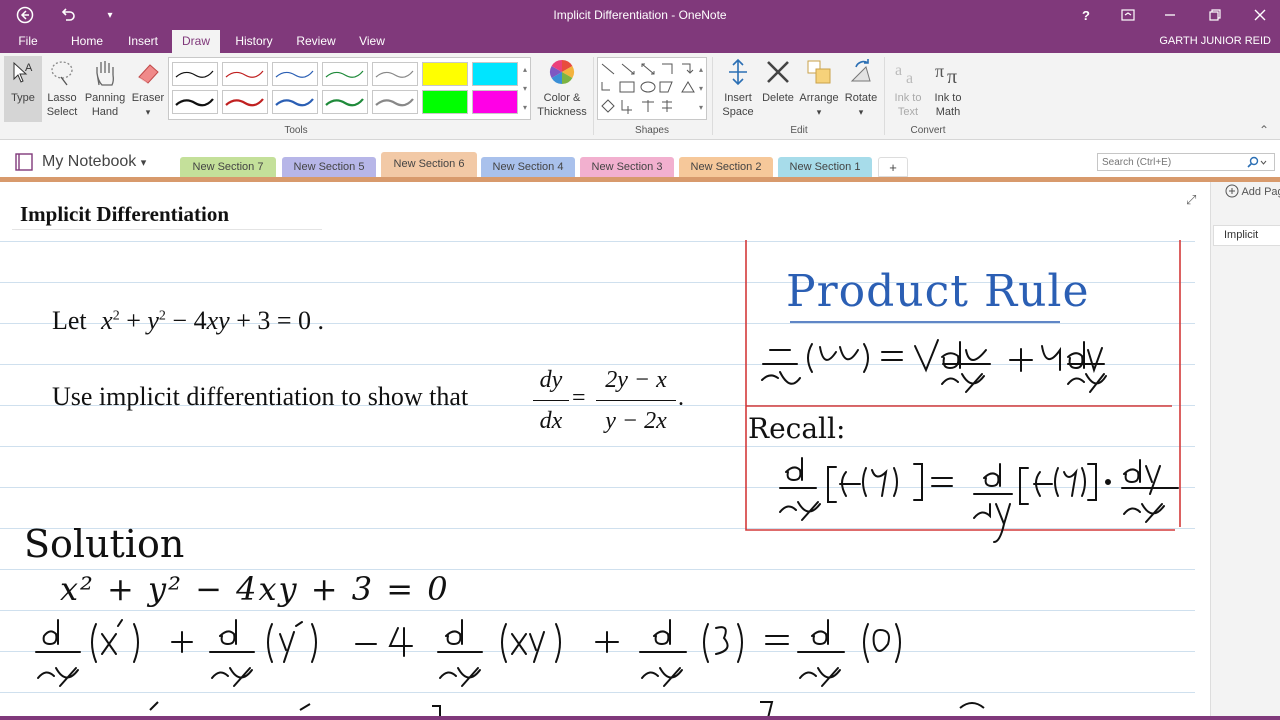  Describe the element at coordinates (468, 653) in the screenshot. I see `ink-derivative-line` at that location.